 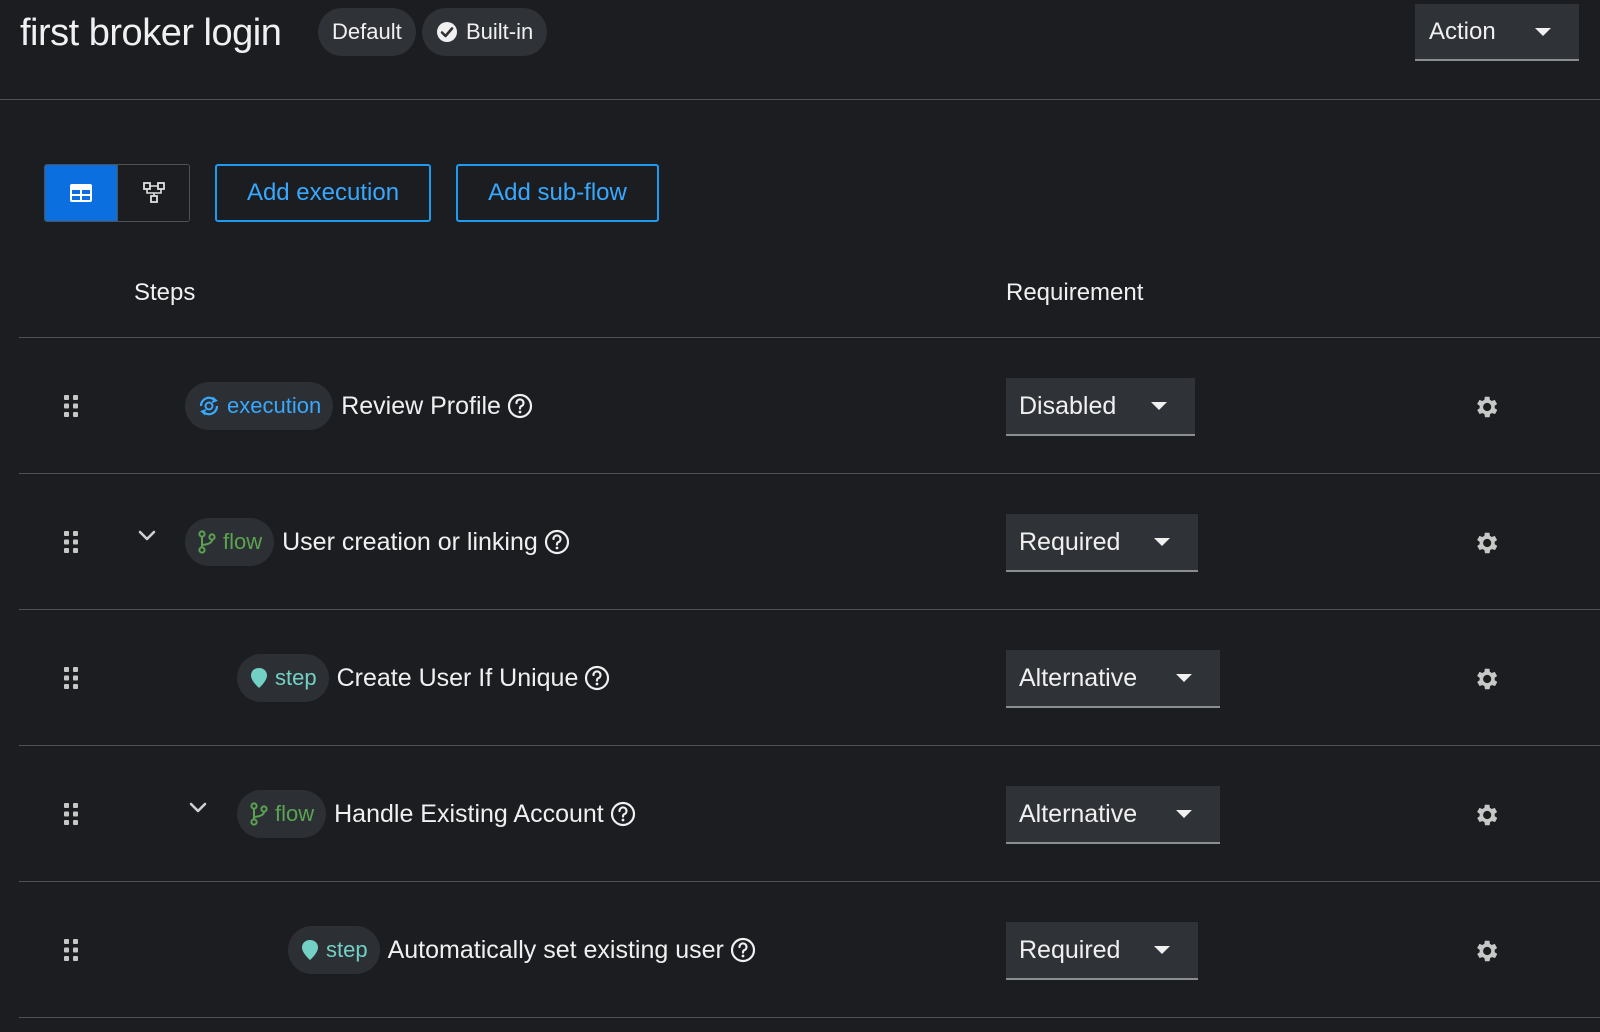 I want to click on column-header-requirement: Requirement, so click(x=1075, y=292).